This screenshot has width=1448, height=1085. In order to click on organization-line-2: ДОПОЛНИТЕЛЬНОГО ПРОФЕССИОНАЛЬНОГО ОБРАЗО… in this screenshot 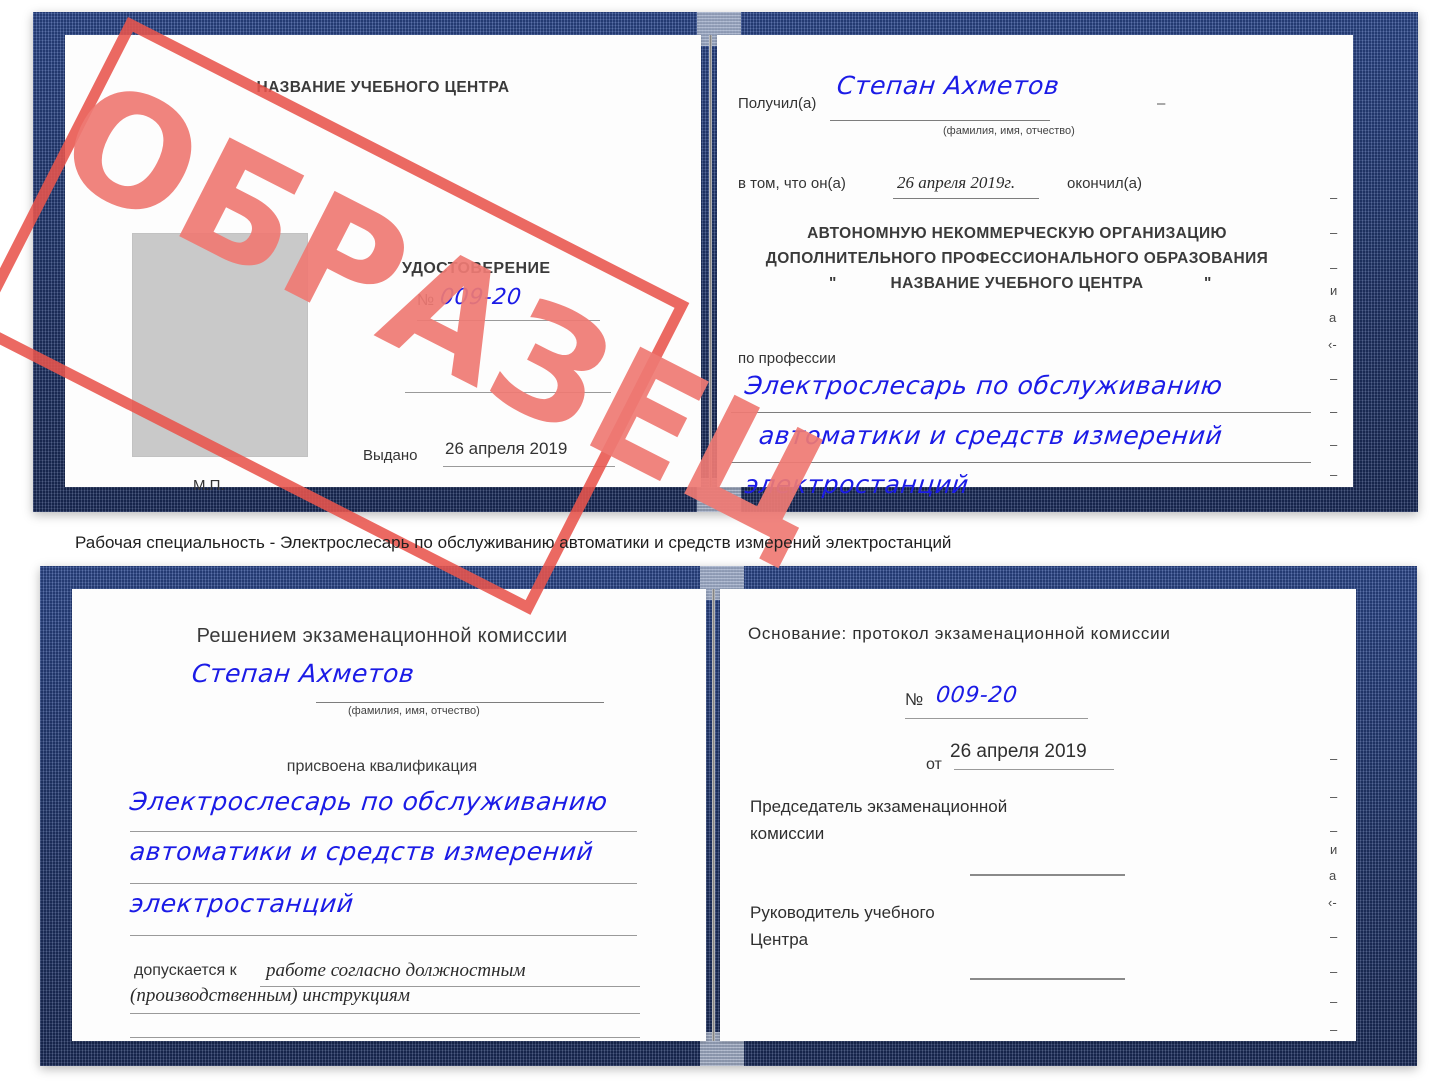, I will do `click(1017, 258)`.